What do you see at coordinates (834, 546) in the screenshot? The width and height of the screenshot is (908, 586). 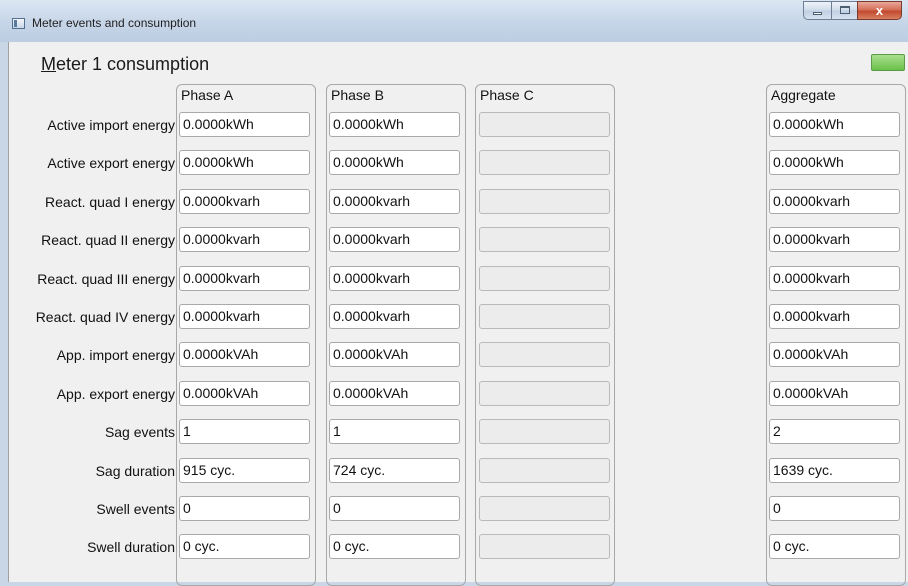 I see `aggregate-value-field: 0 cyc.` at bounding box center [834, 546].